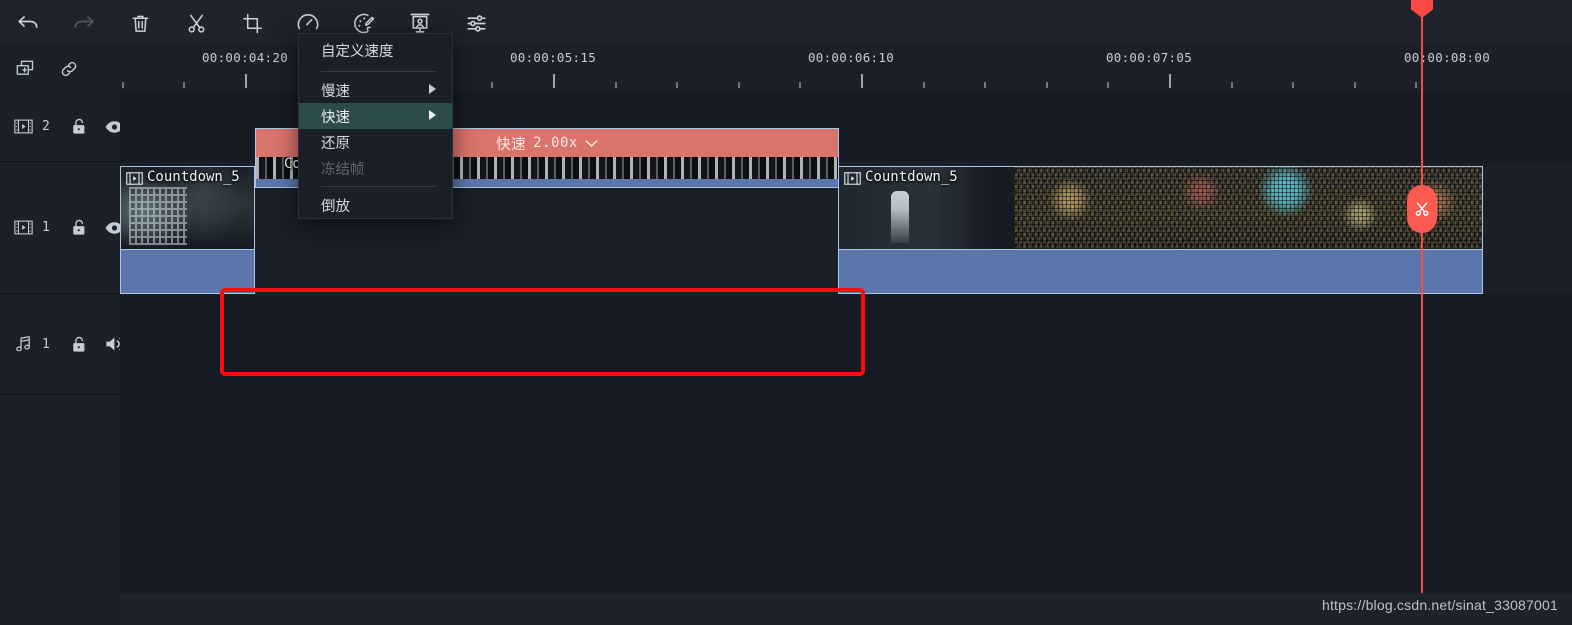 The height and width of the screenshot is (625, 1572). What do you see at coordinates (28, 23) in the screenshot?
I see `undo-button` at bounding box center [28, 23].